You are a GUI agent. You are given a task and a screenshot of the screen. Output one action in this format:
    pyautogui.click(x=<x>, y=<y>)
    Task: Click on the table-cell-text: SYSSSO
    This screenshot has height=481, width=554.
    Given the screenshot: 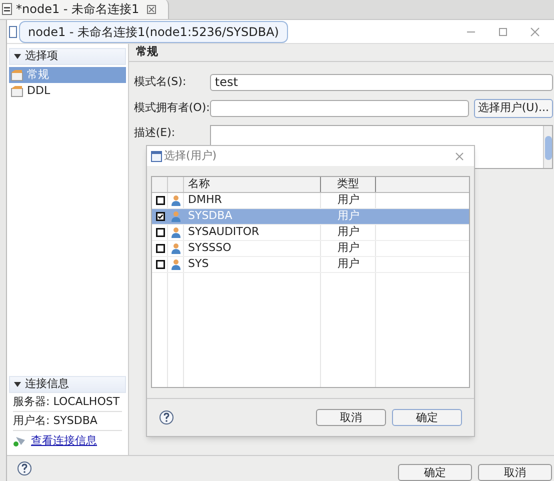 What is the action you would take?
    pyautogui.click(x=209, y=248)
    